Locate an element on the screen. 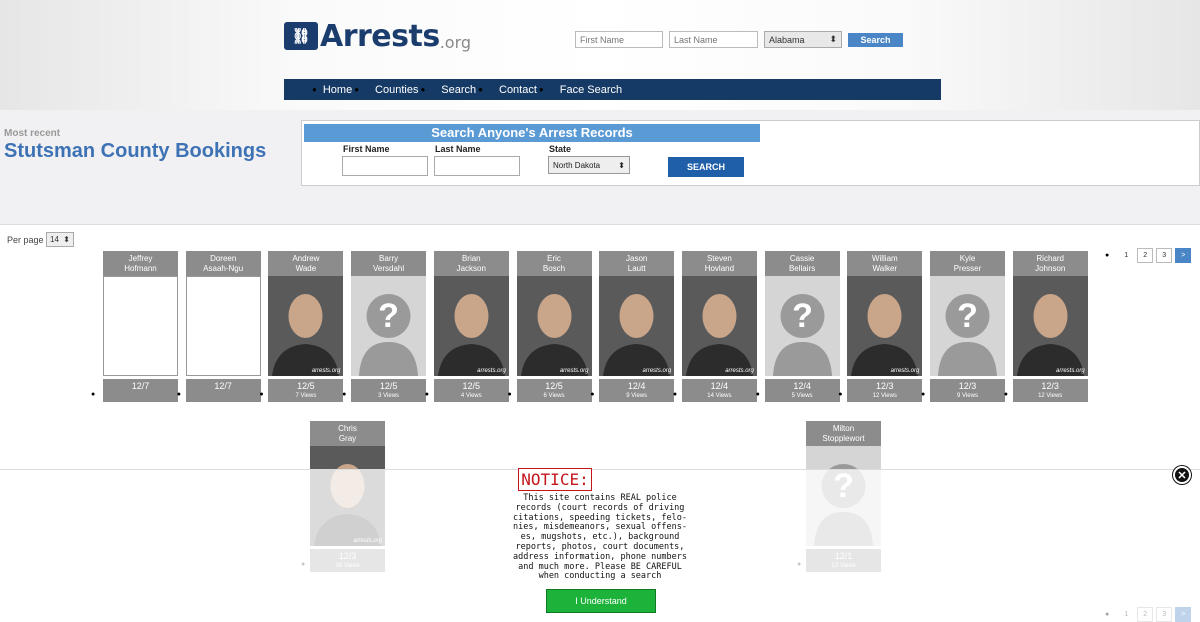 The width and height of the screenshot is (1200, 622). booking-card: Richard Johnson arrests.org 12/3 12 Views is located at coordinates (1050, 326).